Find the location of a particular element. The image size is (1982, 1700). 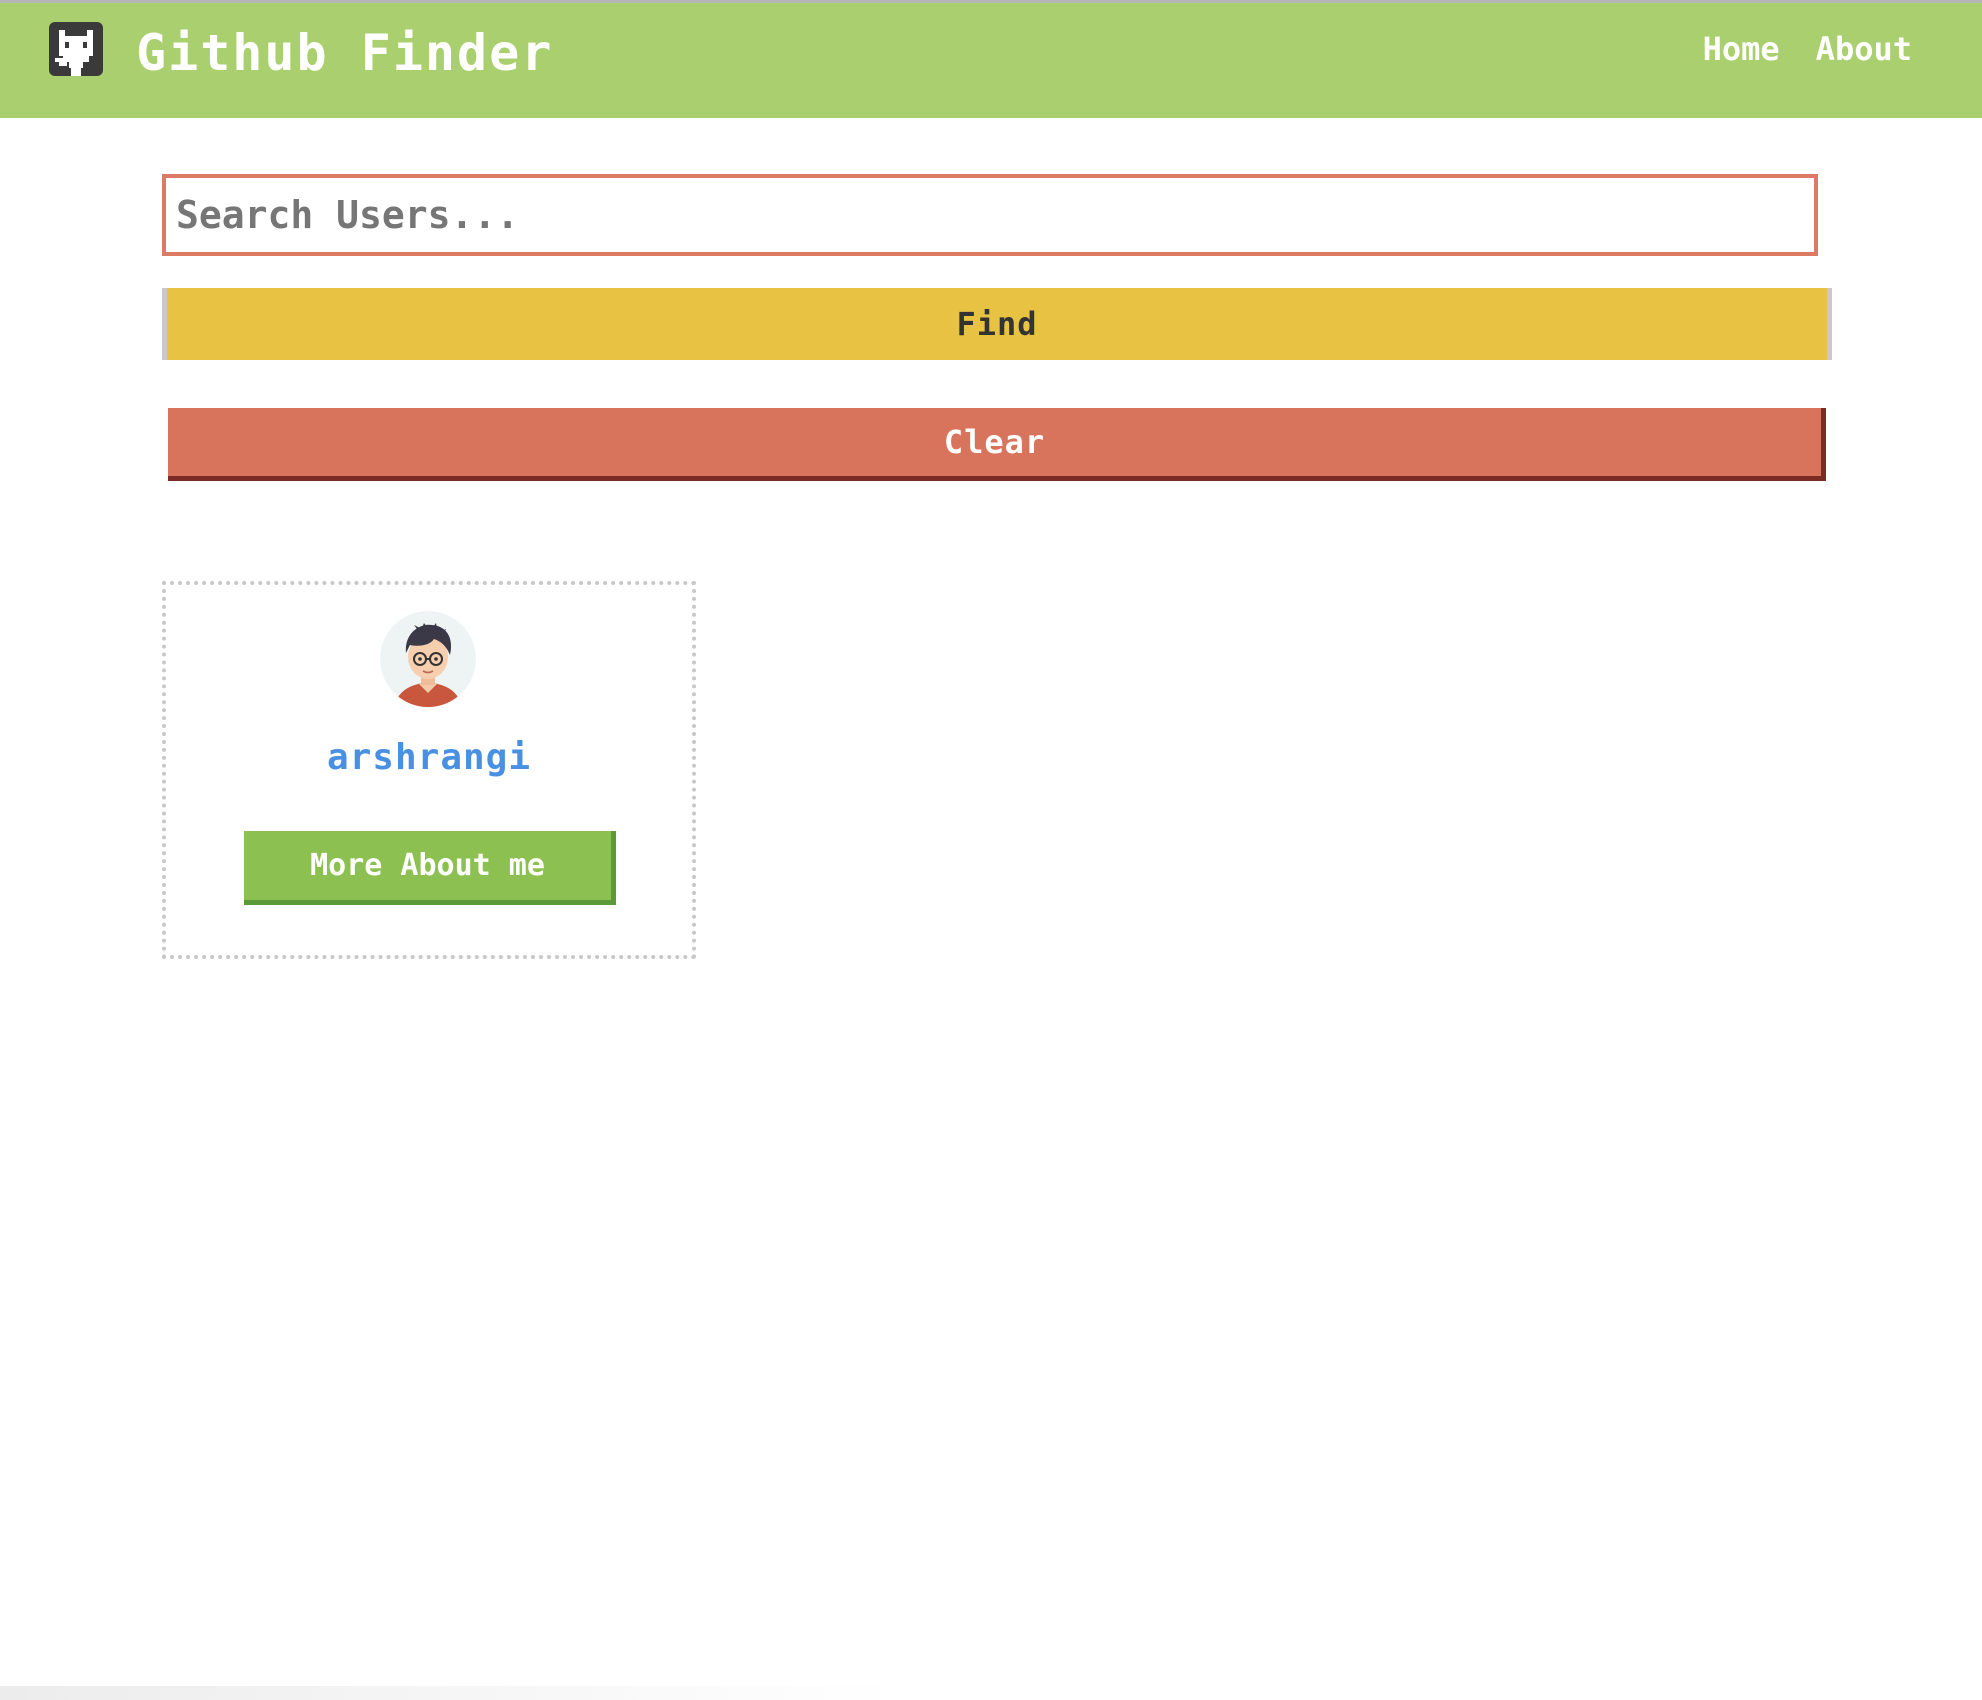

search-input is located at coordinates (990, 215).